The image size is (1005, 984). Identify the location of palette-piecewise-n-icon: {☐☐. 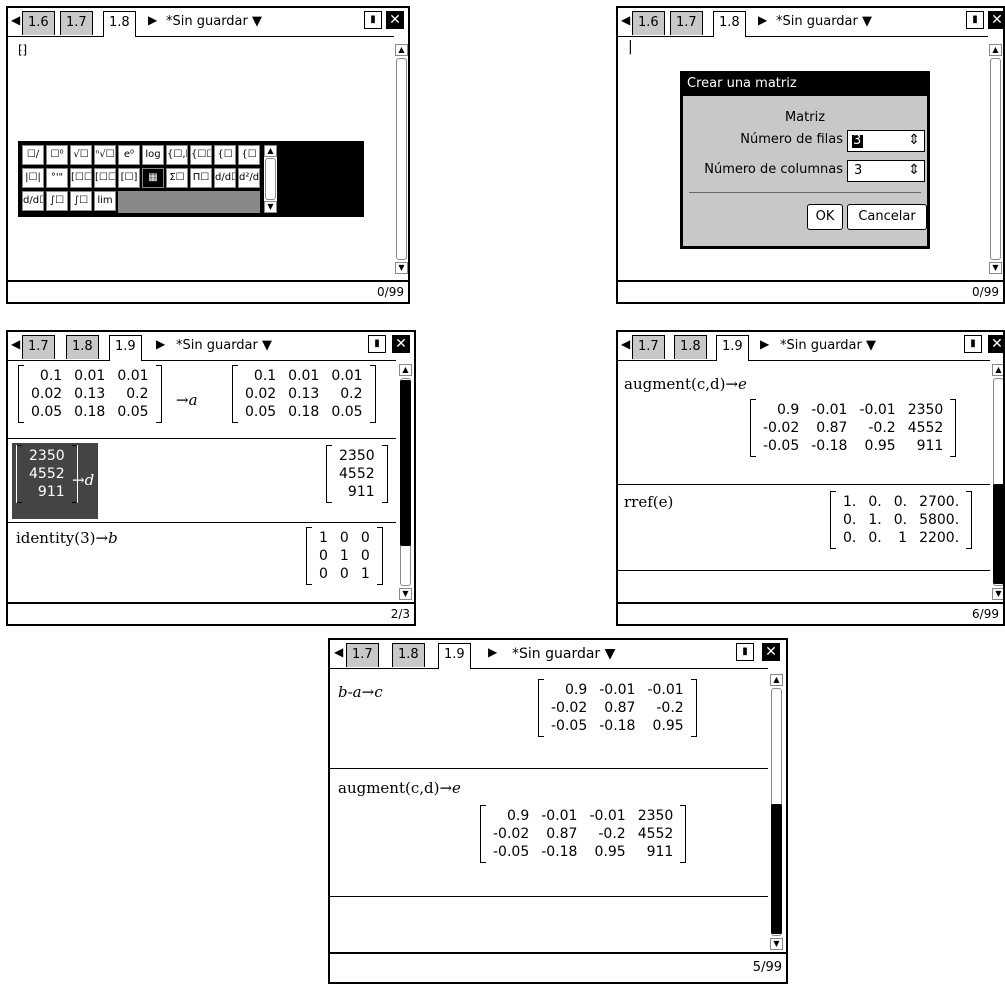
(201, 155).